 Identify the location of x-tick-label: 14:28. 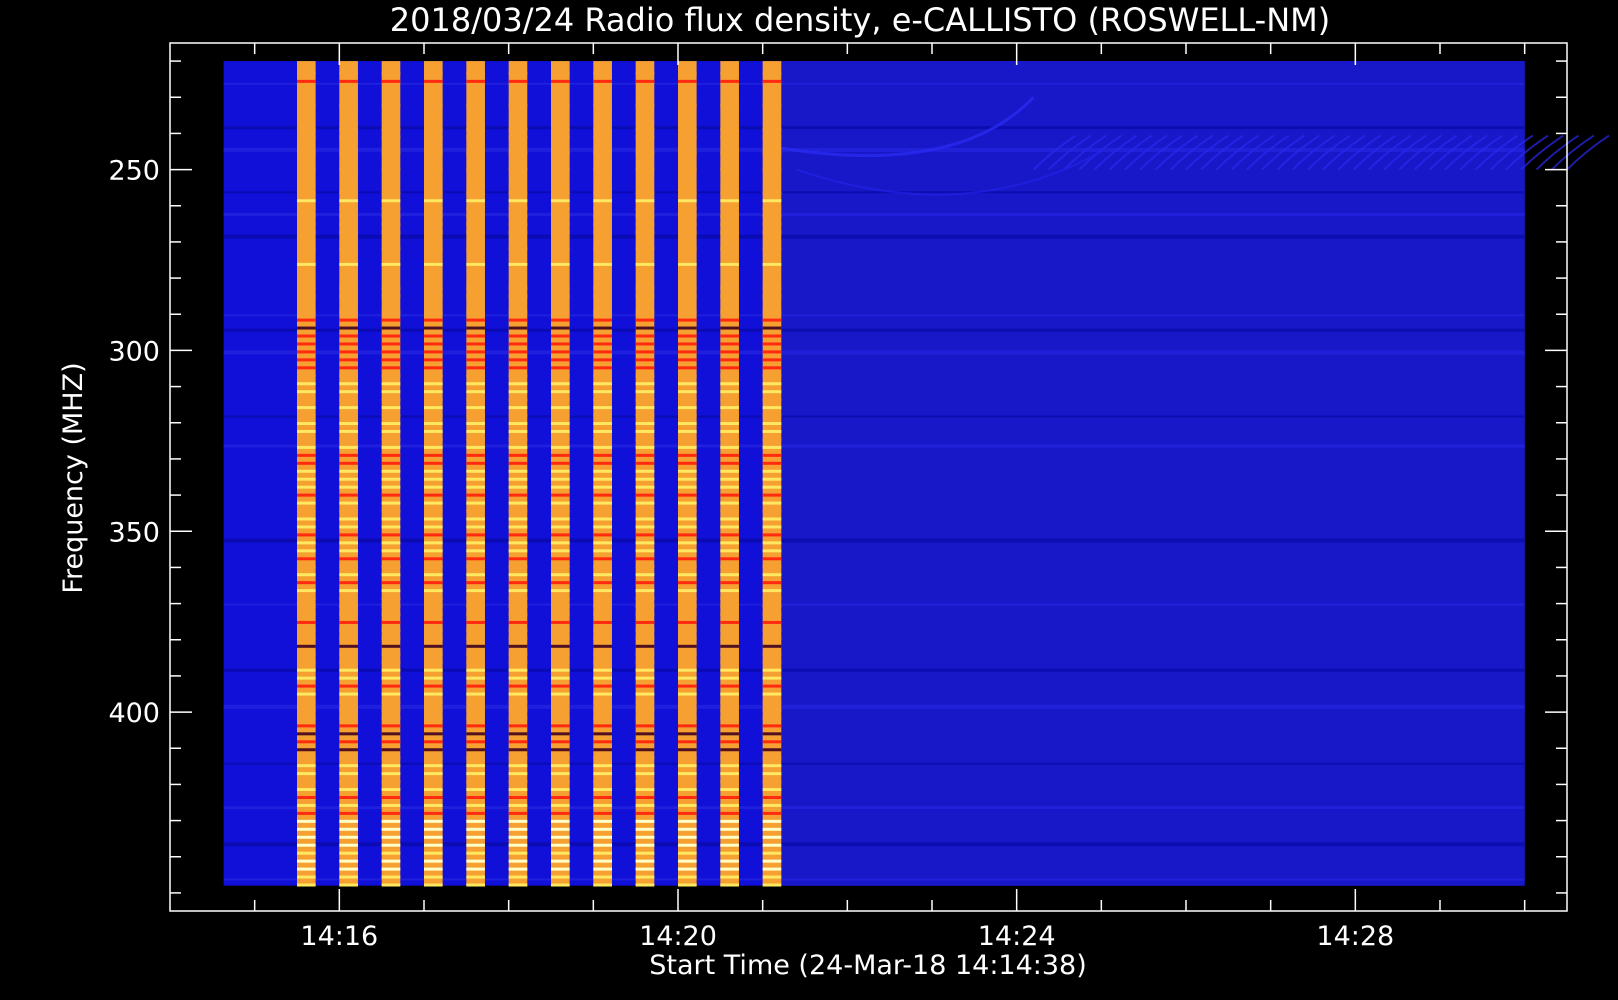
(1355, 936).